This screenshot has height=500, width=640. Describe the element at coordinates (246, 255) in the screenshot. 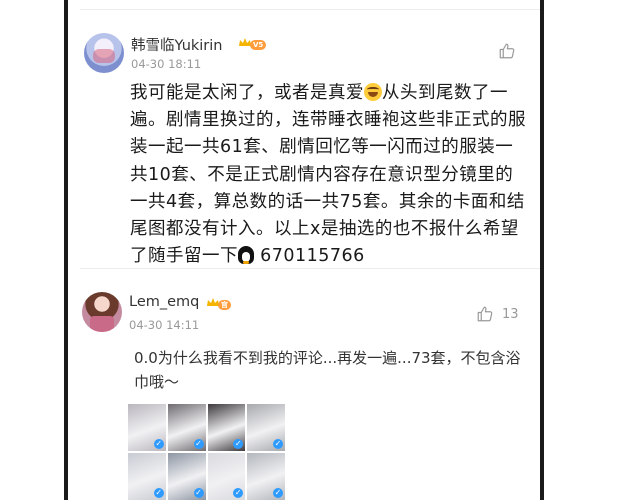

I see `penguin-emoji-icon` at that location.